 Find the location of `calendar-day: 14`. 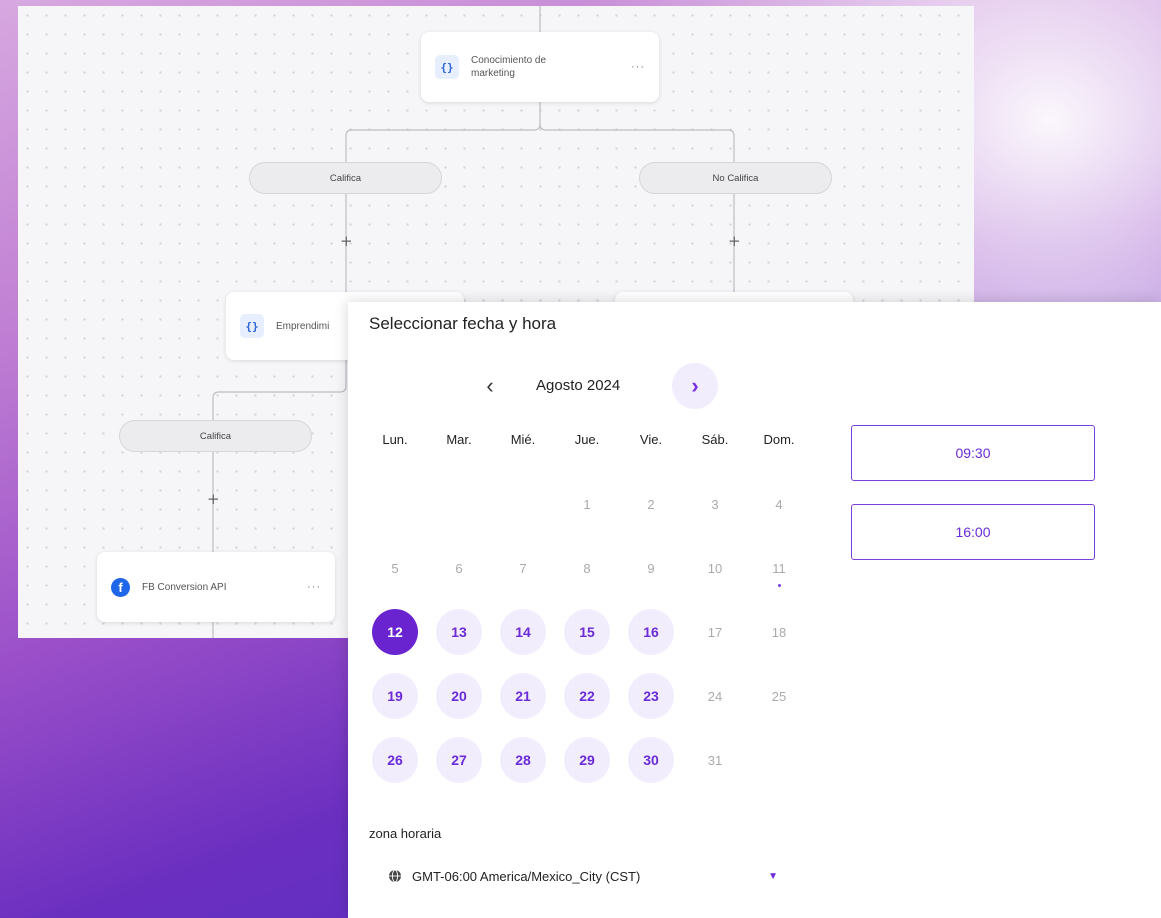

calendar-day: 14 is located at coordinates (523, 632).